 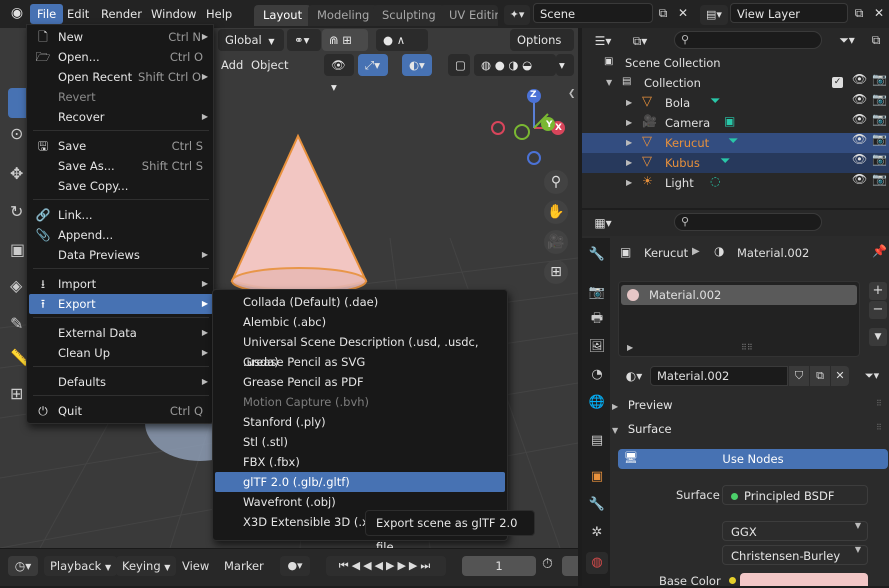 What do you see at coordinates (360, 322) in the screenshot?
I see `export-item-alembic: Alembic (.abc)` at bounding box center [360, 322].